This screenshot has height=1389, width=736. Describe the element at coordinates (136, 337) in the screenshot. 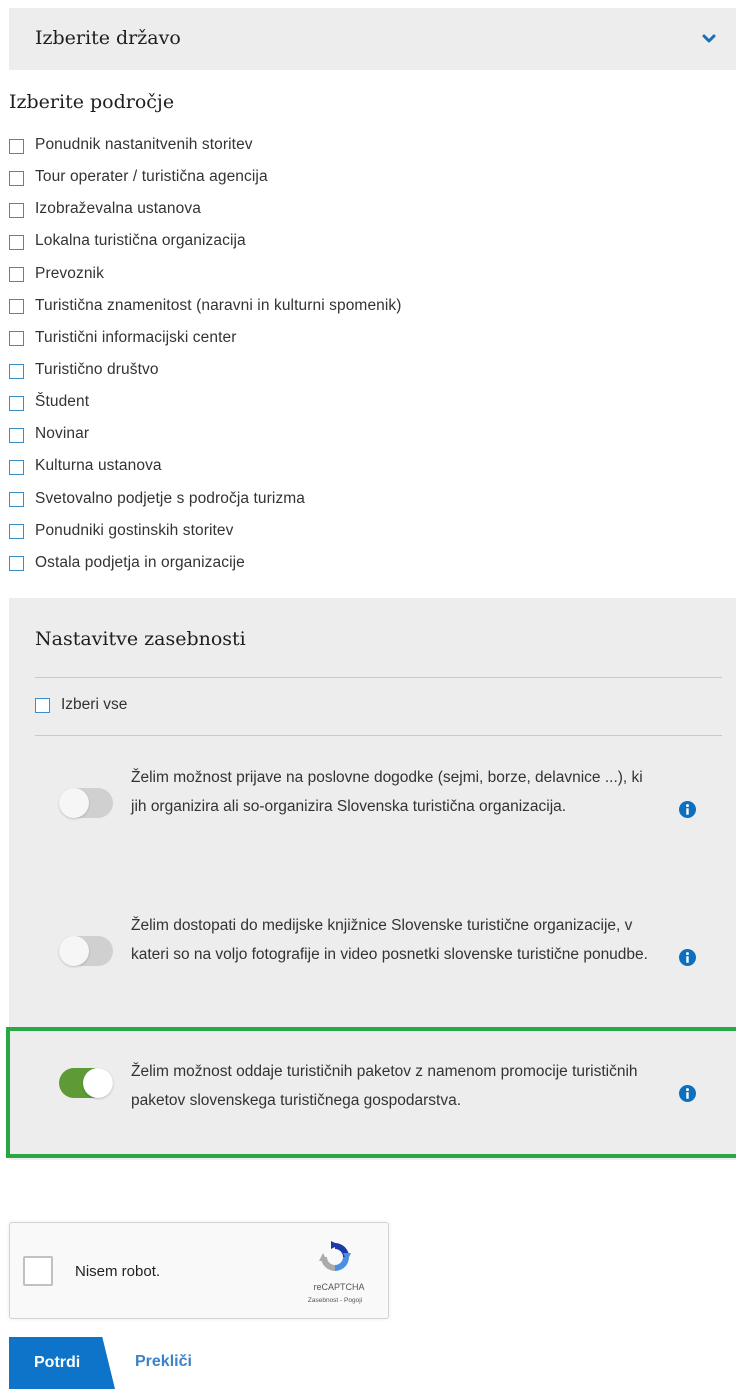

I see `area-option-label: Turistični informacijski center` at that location.